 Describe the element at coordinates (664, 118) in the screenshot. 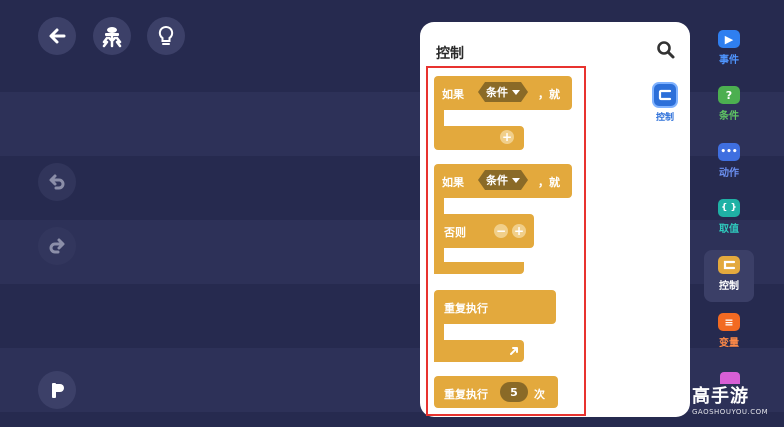

I see `panel-category-label: 控制` at that location.